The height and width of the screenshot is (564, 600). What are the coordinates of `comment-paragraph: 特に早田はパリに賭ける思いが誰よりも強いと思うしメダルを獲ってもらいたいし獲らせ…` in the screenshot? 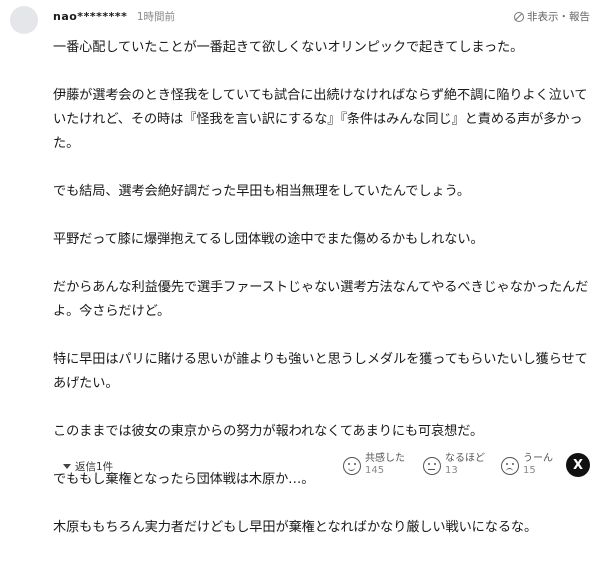 It's located at (320, 371).